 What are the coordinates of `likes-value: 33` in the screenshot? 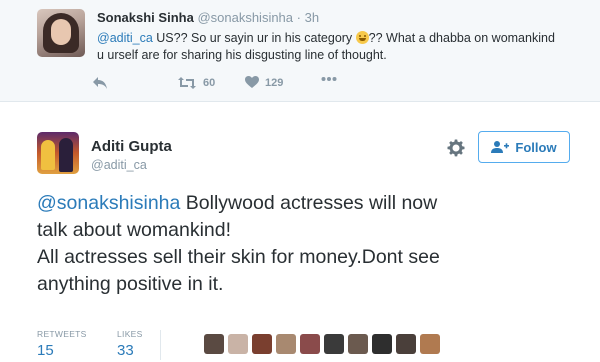 It's located at (125, 350).